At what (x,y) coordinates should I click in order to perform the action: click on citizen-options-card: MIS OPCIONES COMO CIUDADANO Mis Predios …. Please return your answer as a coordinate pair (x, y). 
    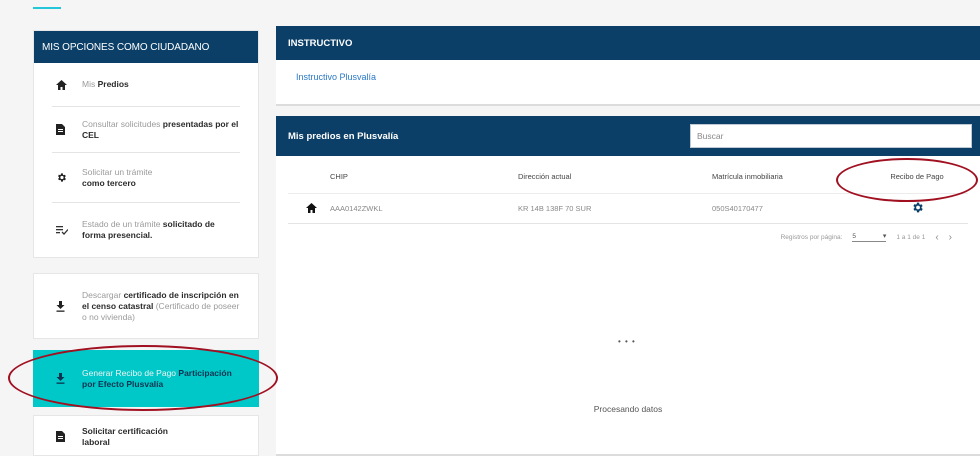
    Looking at the image, I should click on (146, 144).